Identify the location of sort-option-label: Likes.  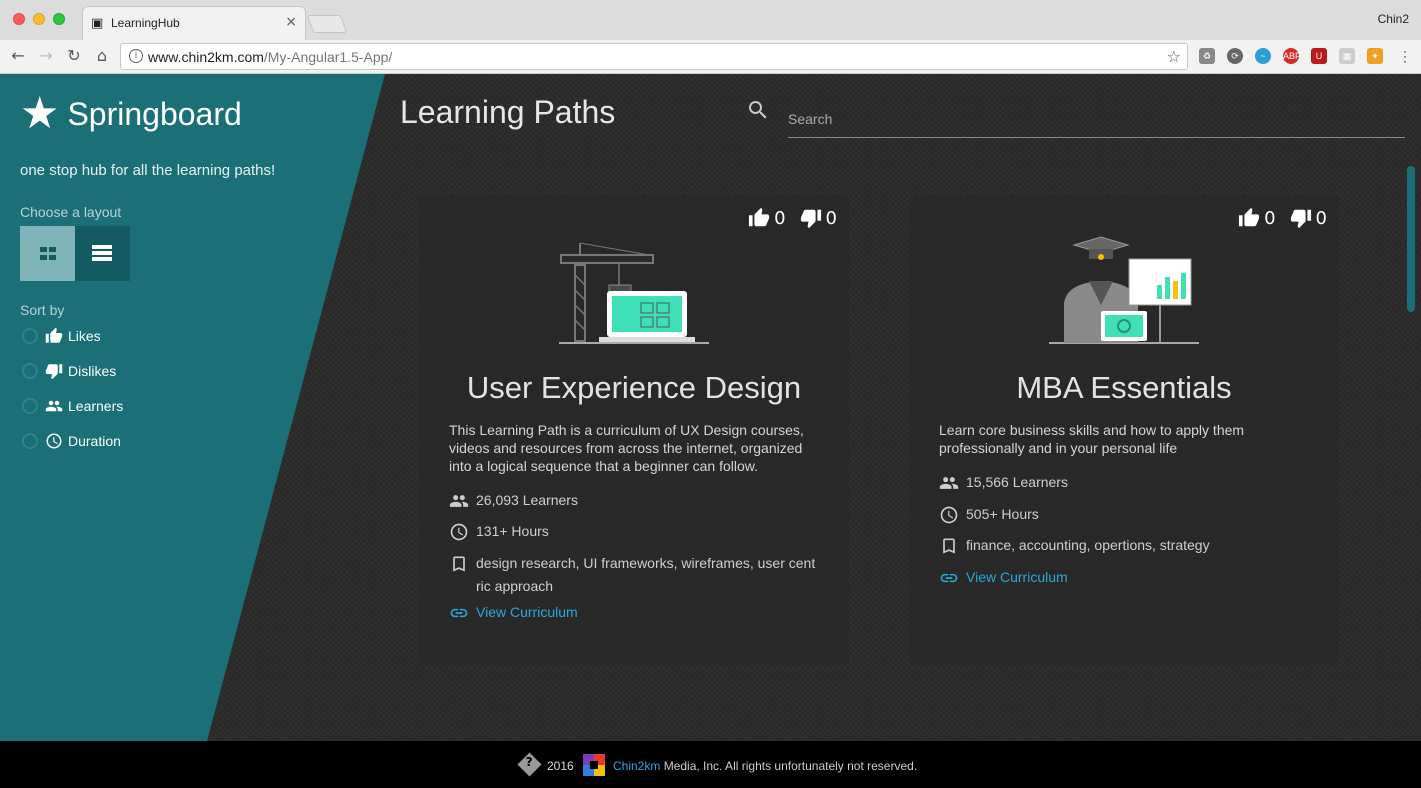
(84, 336).